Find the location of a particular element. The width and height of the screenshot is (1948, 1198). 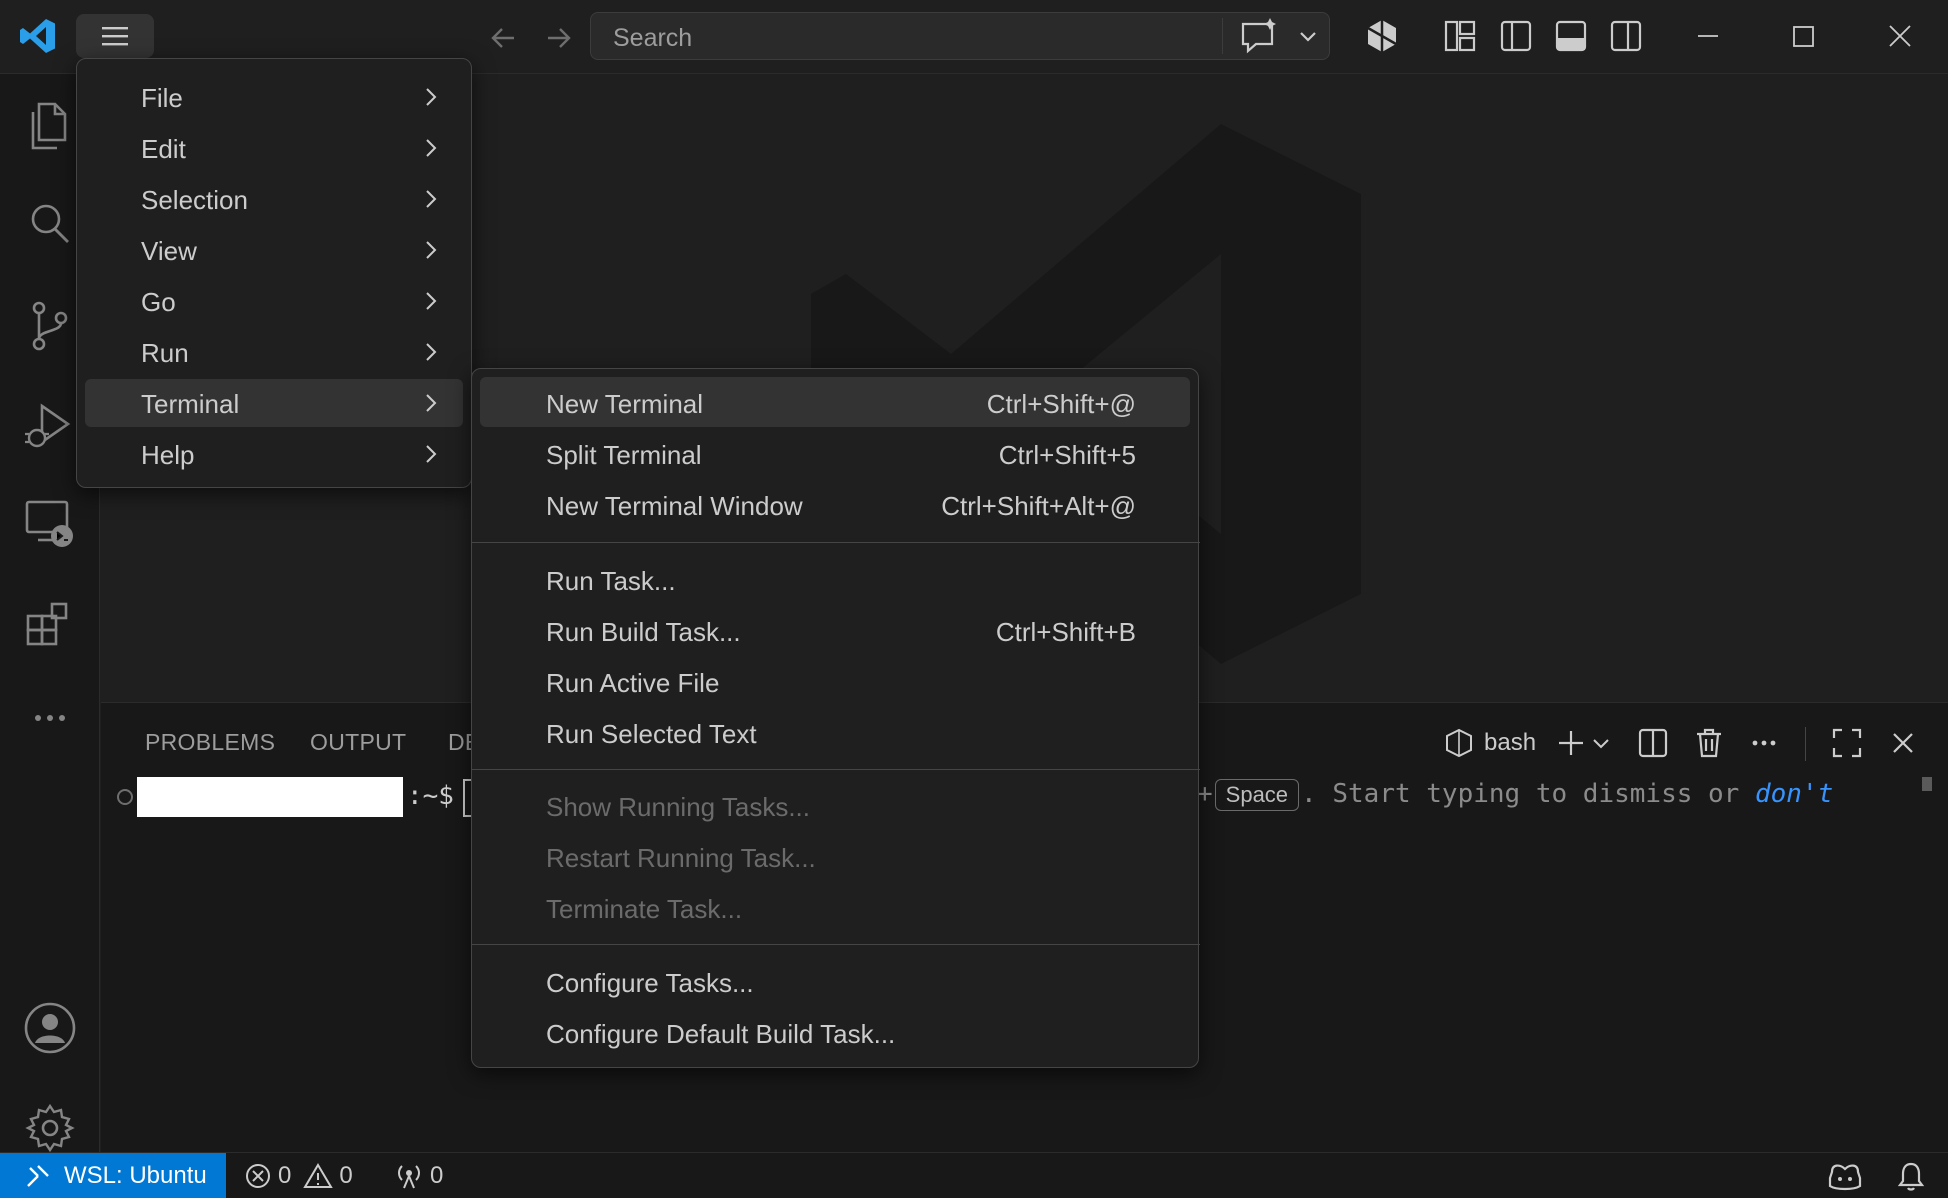

split-icon is located at coordinates (1653, 743).